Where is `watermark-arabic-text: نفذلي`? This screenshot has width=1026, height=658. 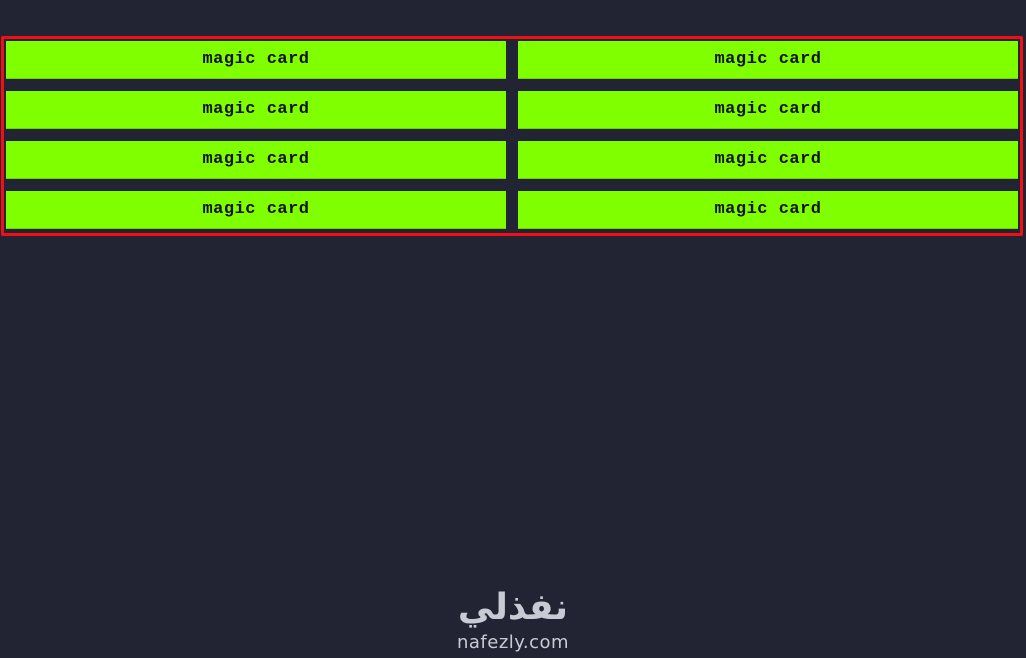 watermark-arabic-text: نفذلي is located at coordinates (513, 607).